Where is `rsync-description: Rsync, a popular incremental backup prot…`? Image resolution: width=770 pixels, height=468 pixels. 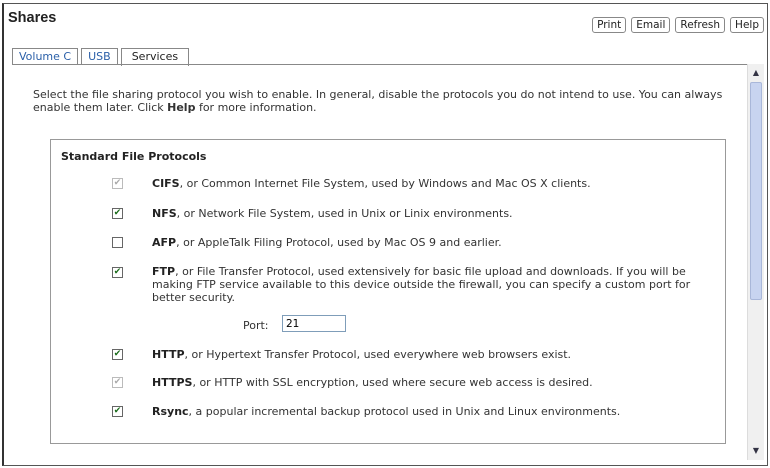 rsync-description: Rsync, a popular incremental backup prot… is located at coordinates (432, 411).